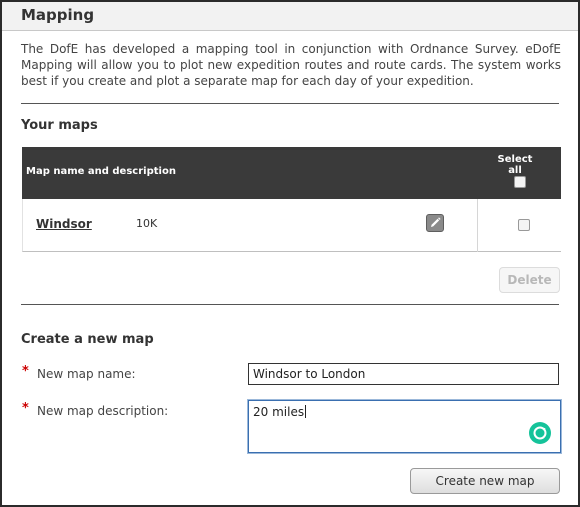 The width and height of the screenshot is (580, 507). What do you see at coordinates (101, 171) in the screenshot?
I see `column-header-name: Map name and description` at bounding box center [101, 171].